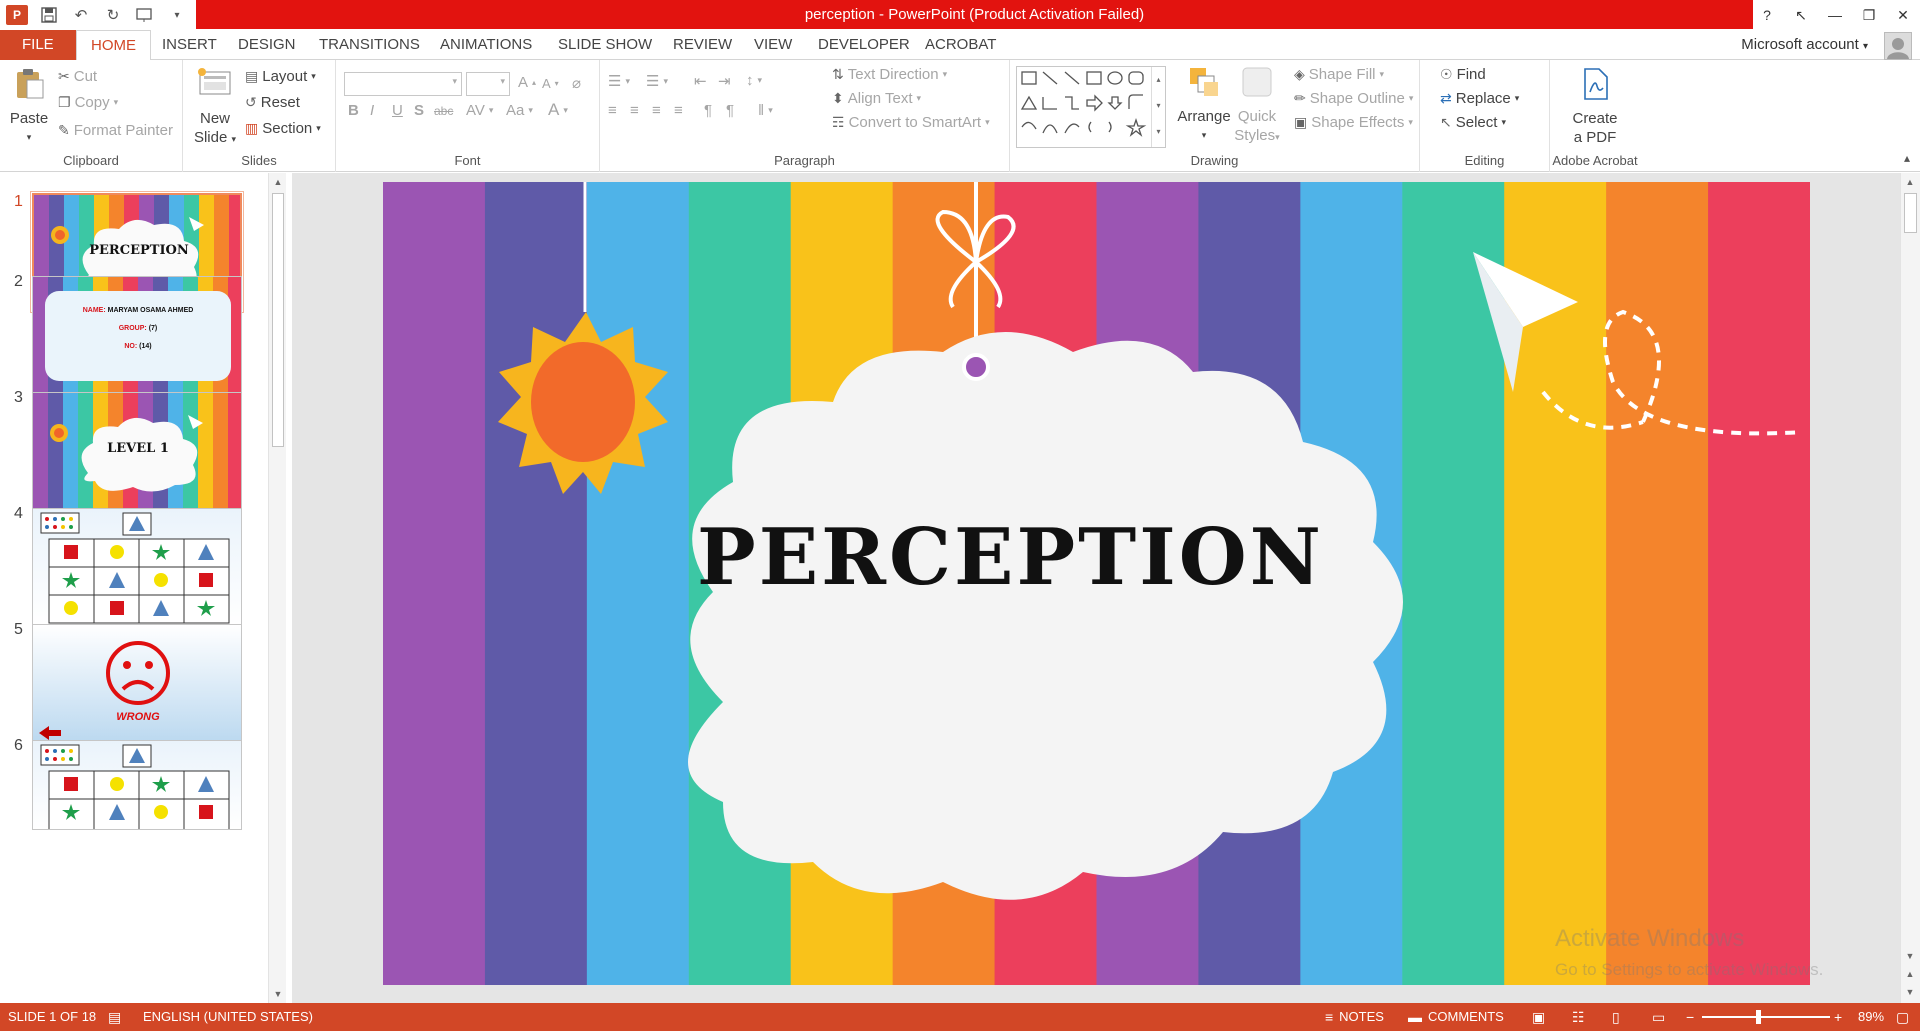 This screenshot has width=1920, height=1031. I want to click on layout-button: ▤ Layout ▾, so click(280, 76).